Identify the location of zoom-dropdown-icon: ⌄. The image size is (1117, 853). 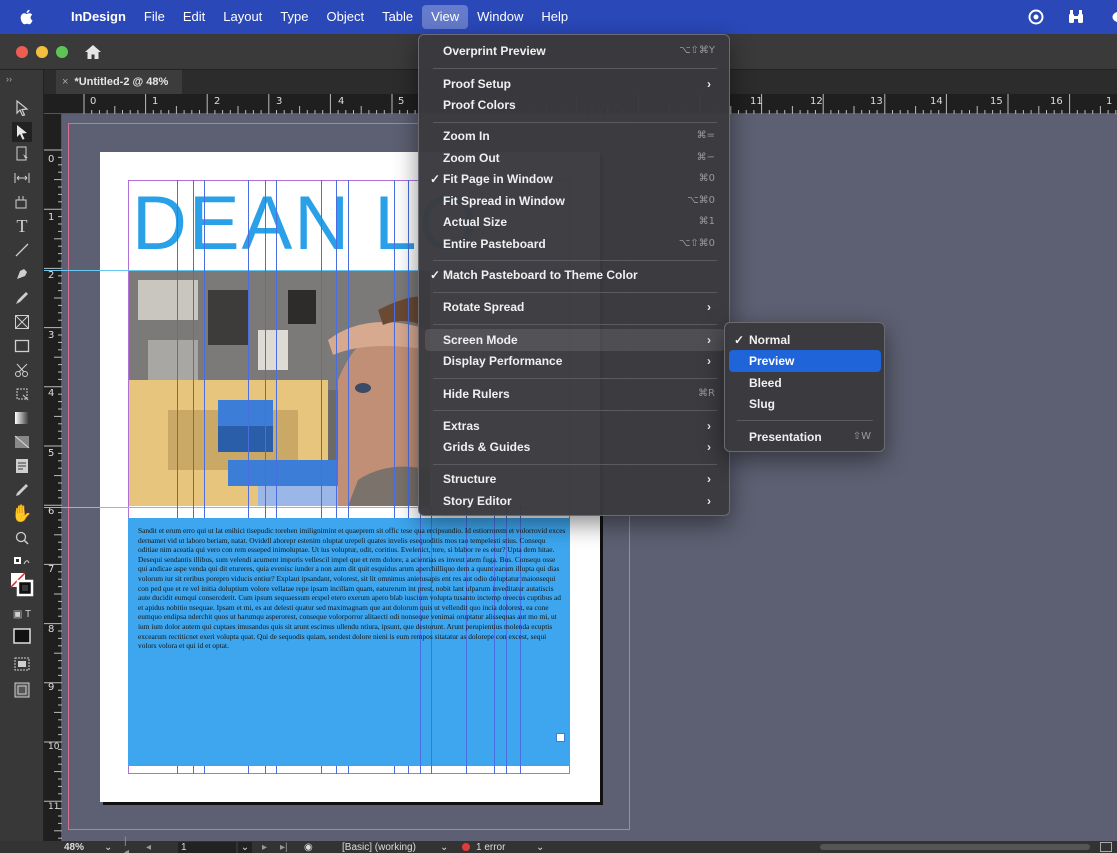
(108, 847).